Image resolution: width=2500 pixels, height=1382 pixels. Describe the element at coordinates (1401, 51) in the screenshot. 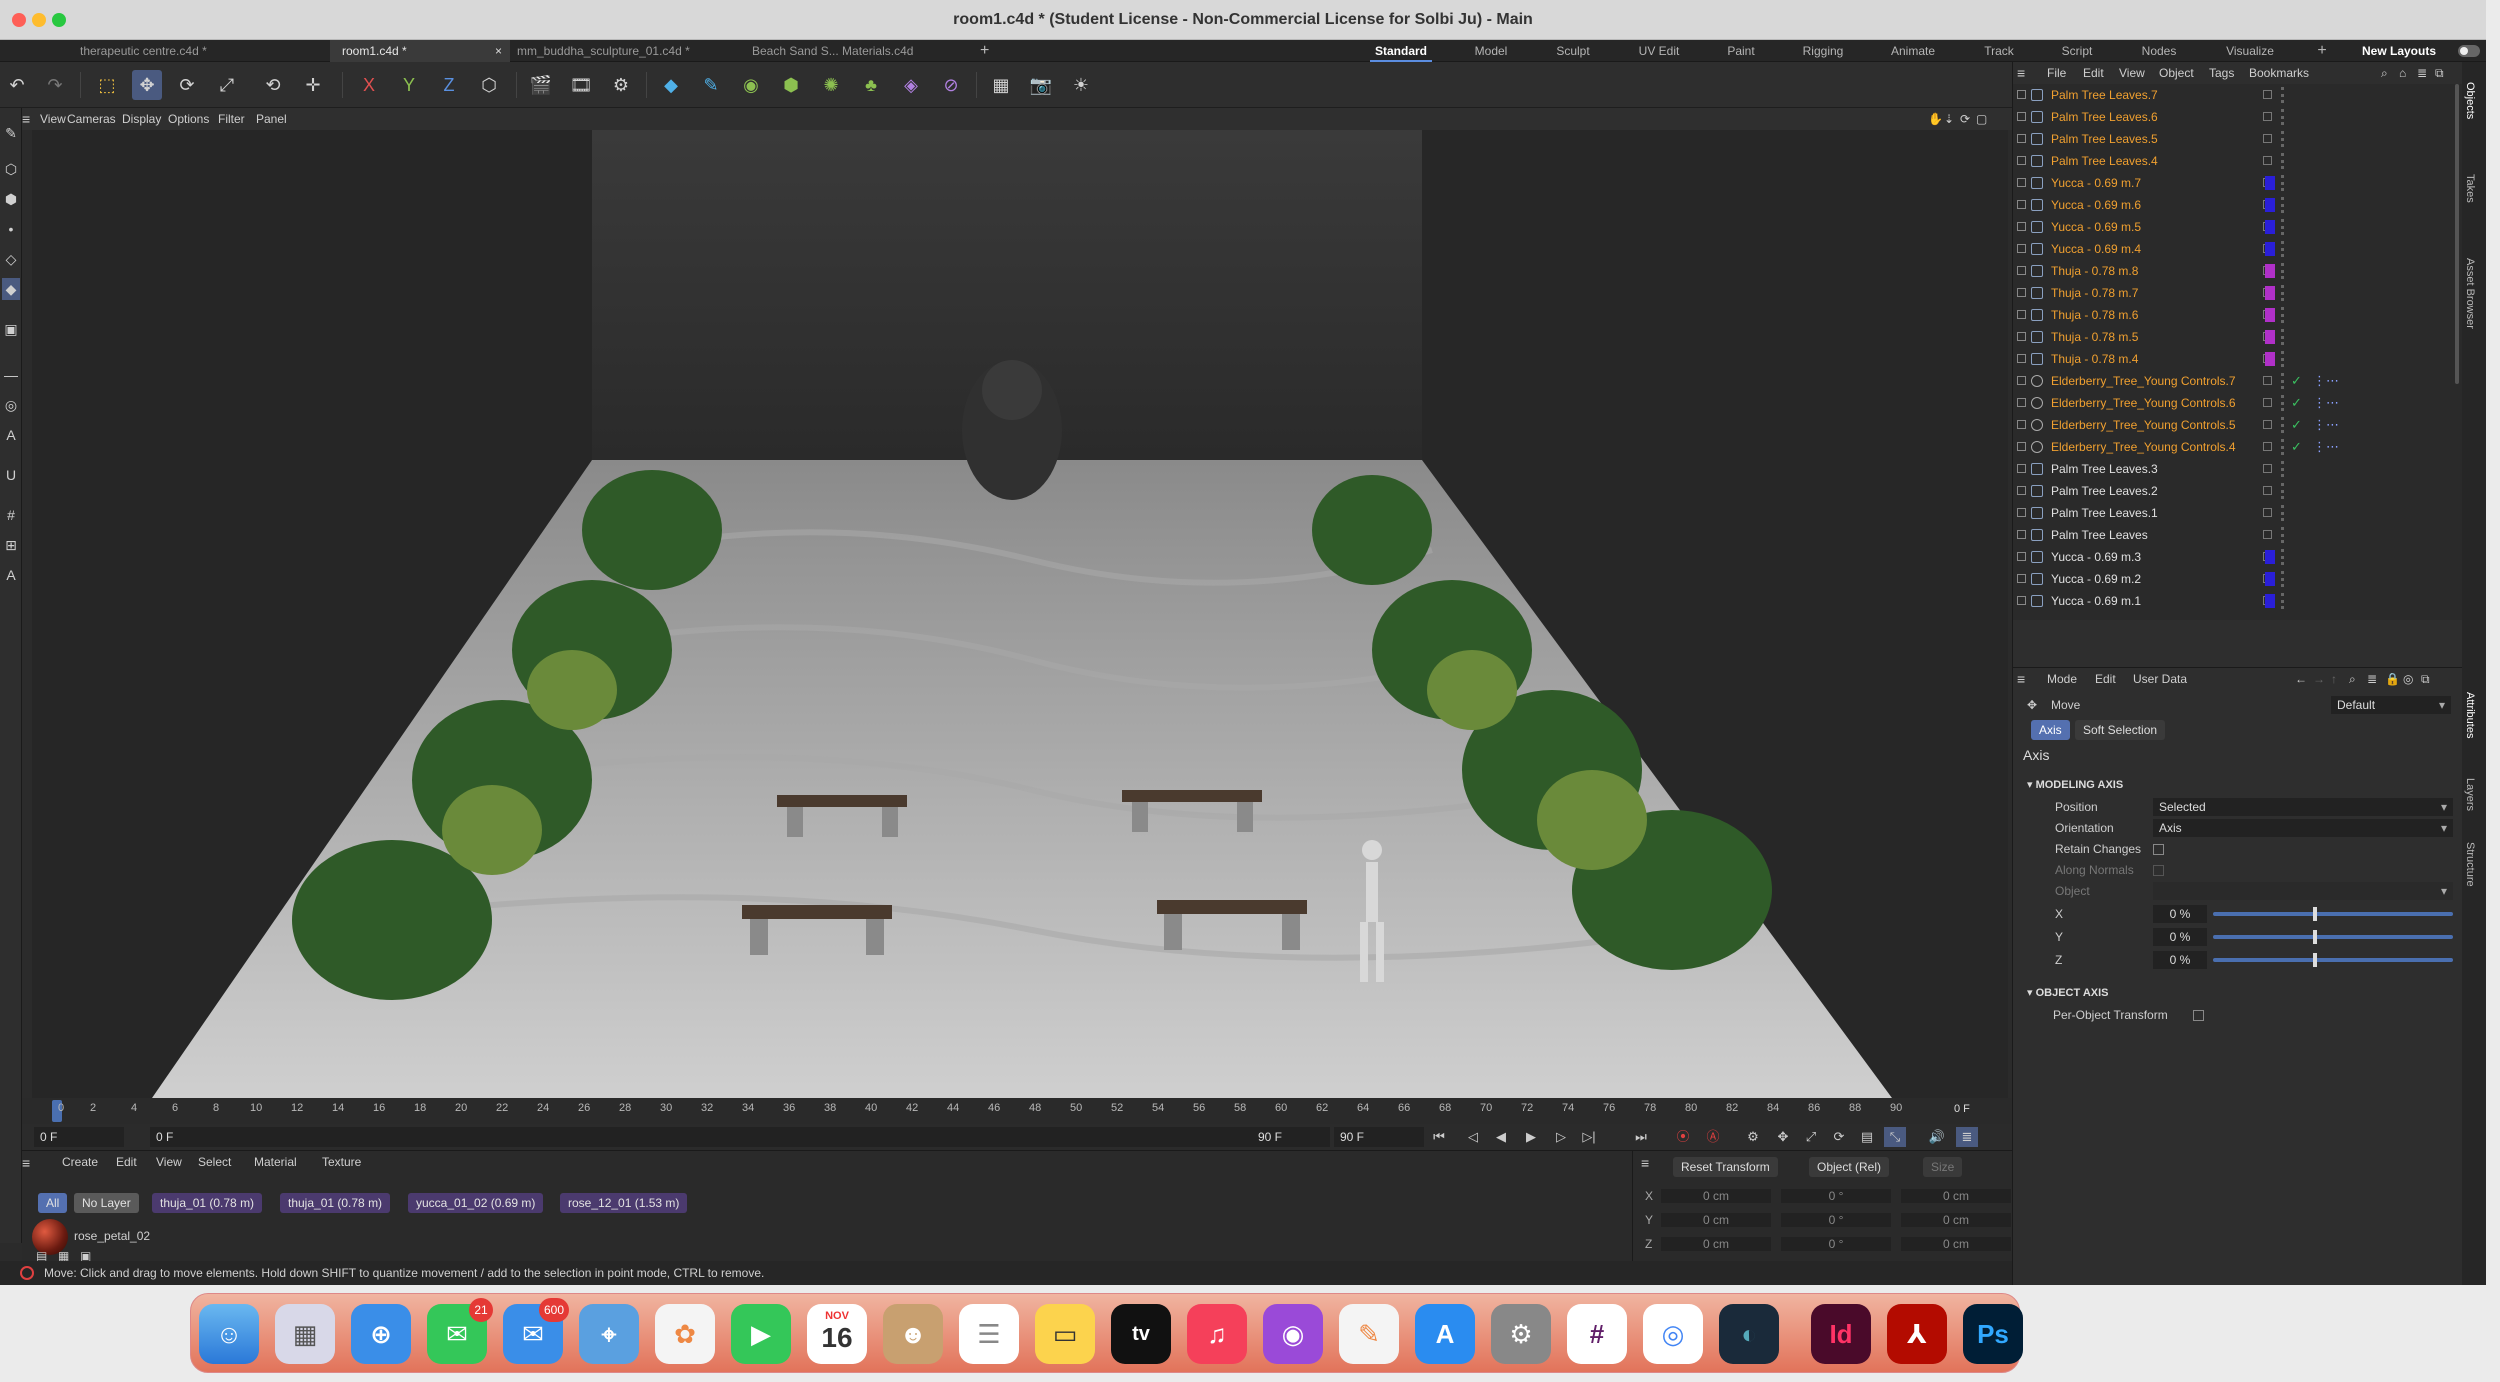

I see `layout-standard: Standard` at that location.